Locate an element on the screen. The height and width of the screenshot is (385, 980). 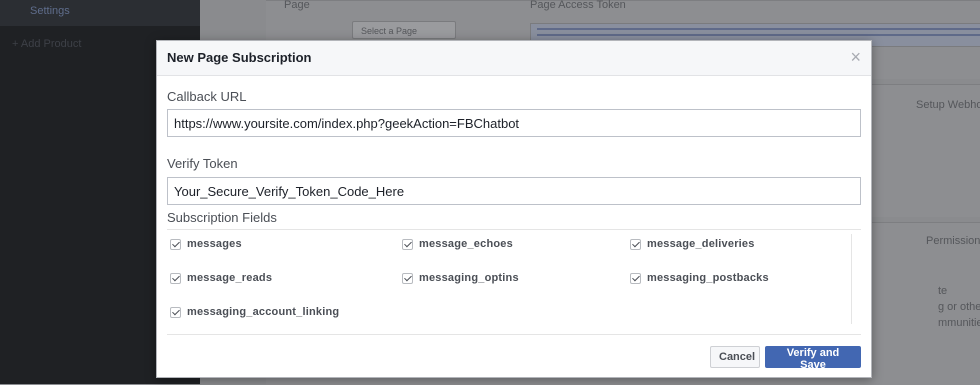
callback-url-label: Callback URL is located at coordinates (207, 96).